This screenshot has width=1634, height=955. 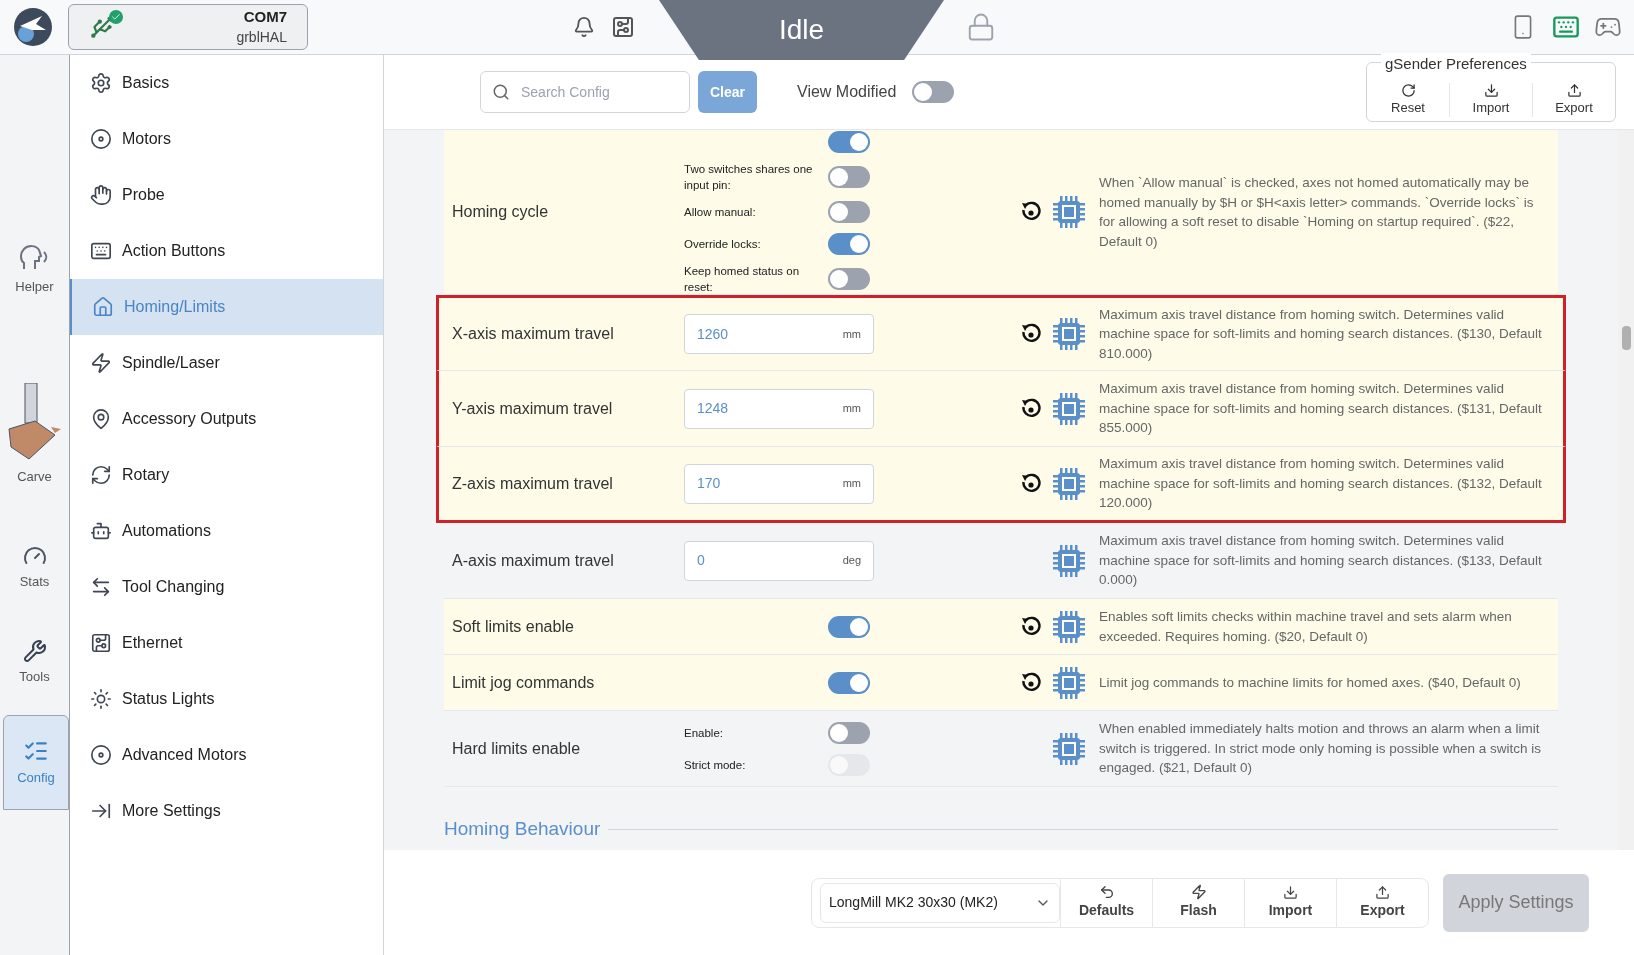 What do you see at coordinates (1321, 409) in the screenshot?
I see `setting-description: Maximum axis travel distance from homing switch. Determines valid machine space for soft-limits and homing search distances. ($131, Default 855.000)` at bounding box center [1321, 409].